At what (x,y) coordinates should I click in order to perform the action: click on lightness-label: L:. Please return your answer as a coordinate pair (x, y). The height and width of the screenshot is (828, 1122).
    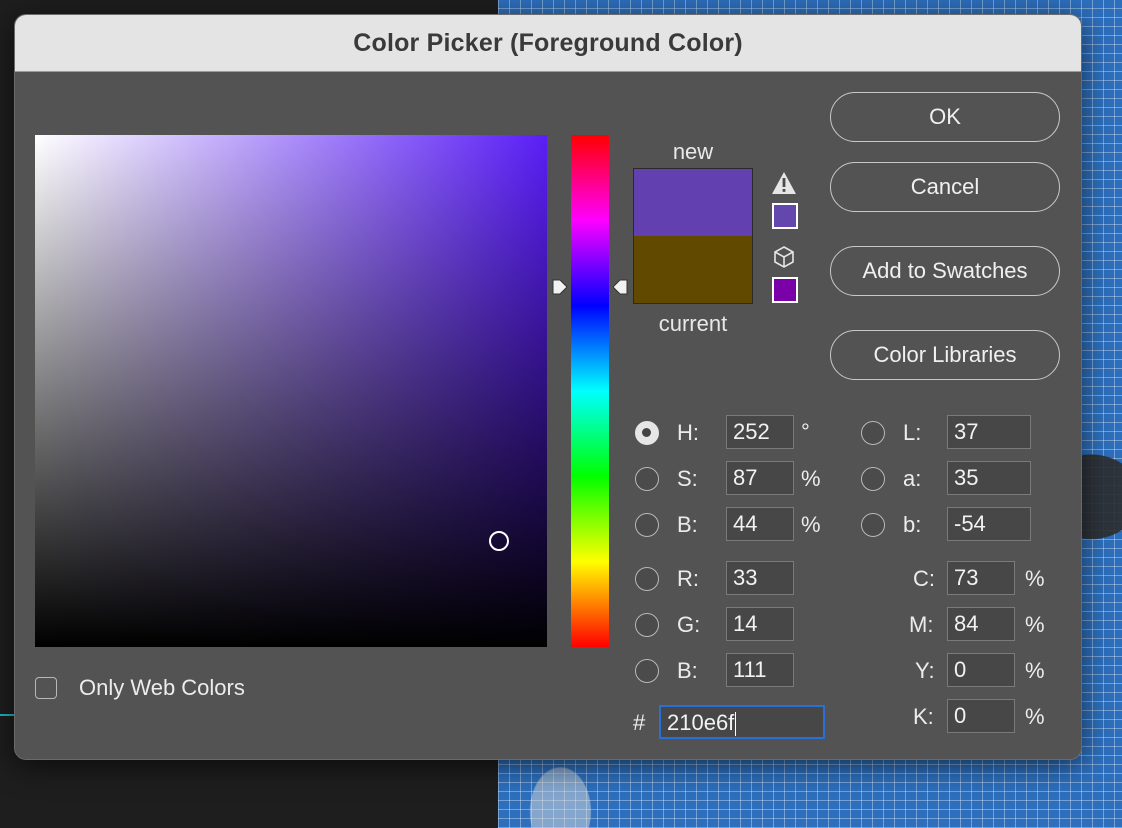
    Looking at the image, I should click on (912, 432).